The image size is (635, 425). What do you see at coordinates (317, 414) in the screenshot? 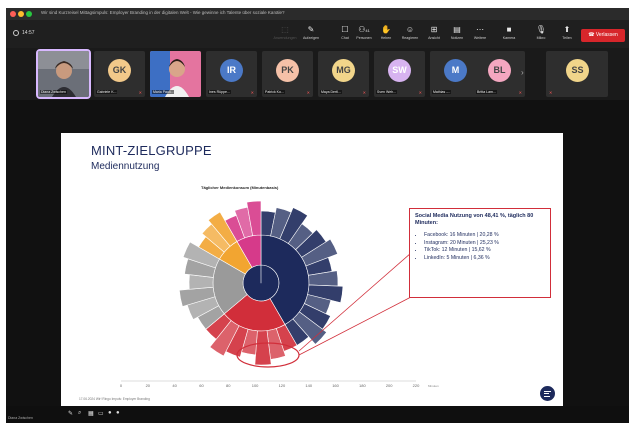
I see `annotation-toolbar: Diana Zwischen ✎ ⌕ ▦ ▭ ● ●` at bounding box center [317, 414].